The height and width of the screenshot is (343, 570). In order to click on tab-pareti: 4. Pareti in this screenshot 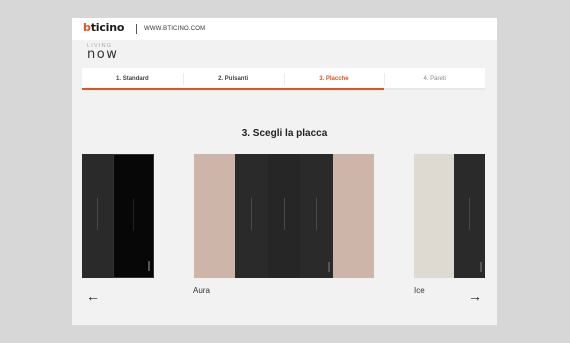, I will do `click(434, 79)`.